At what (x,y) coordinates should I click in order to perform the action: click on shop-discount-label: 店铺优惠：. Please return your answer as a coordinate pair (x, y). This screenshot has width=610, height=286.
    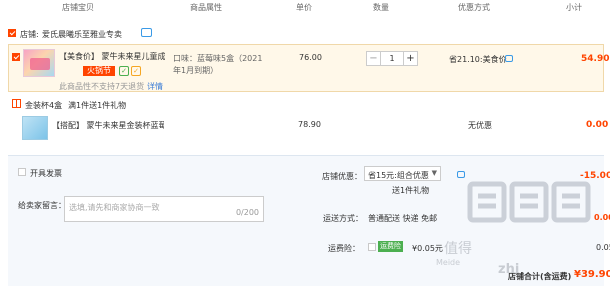
    Looking at the image, I should click on (342, 176).